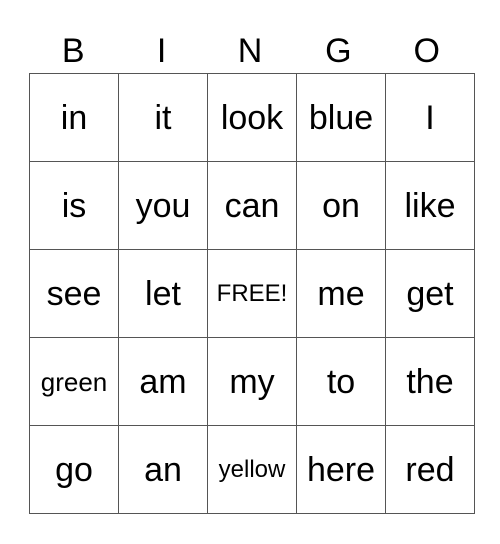  What do you see at coordinates (73, 51) in the screenshot?
I see `header-letter-b: B` at bounding box center [73, 51].